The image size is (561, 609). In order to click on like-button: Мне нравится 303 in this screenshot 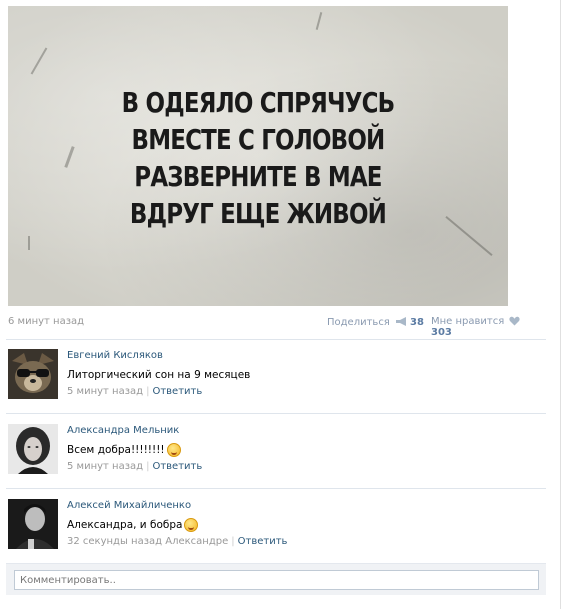, I will do `click(485, 327)`.